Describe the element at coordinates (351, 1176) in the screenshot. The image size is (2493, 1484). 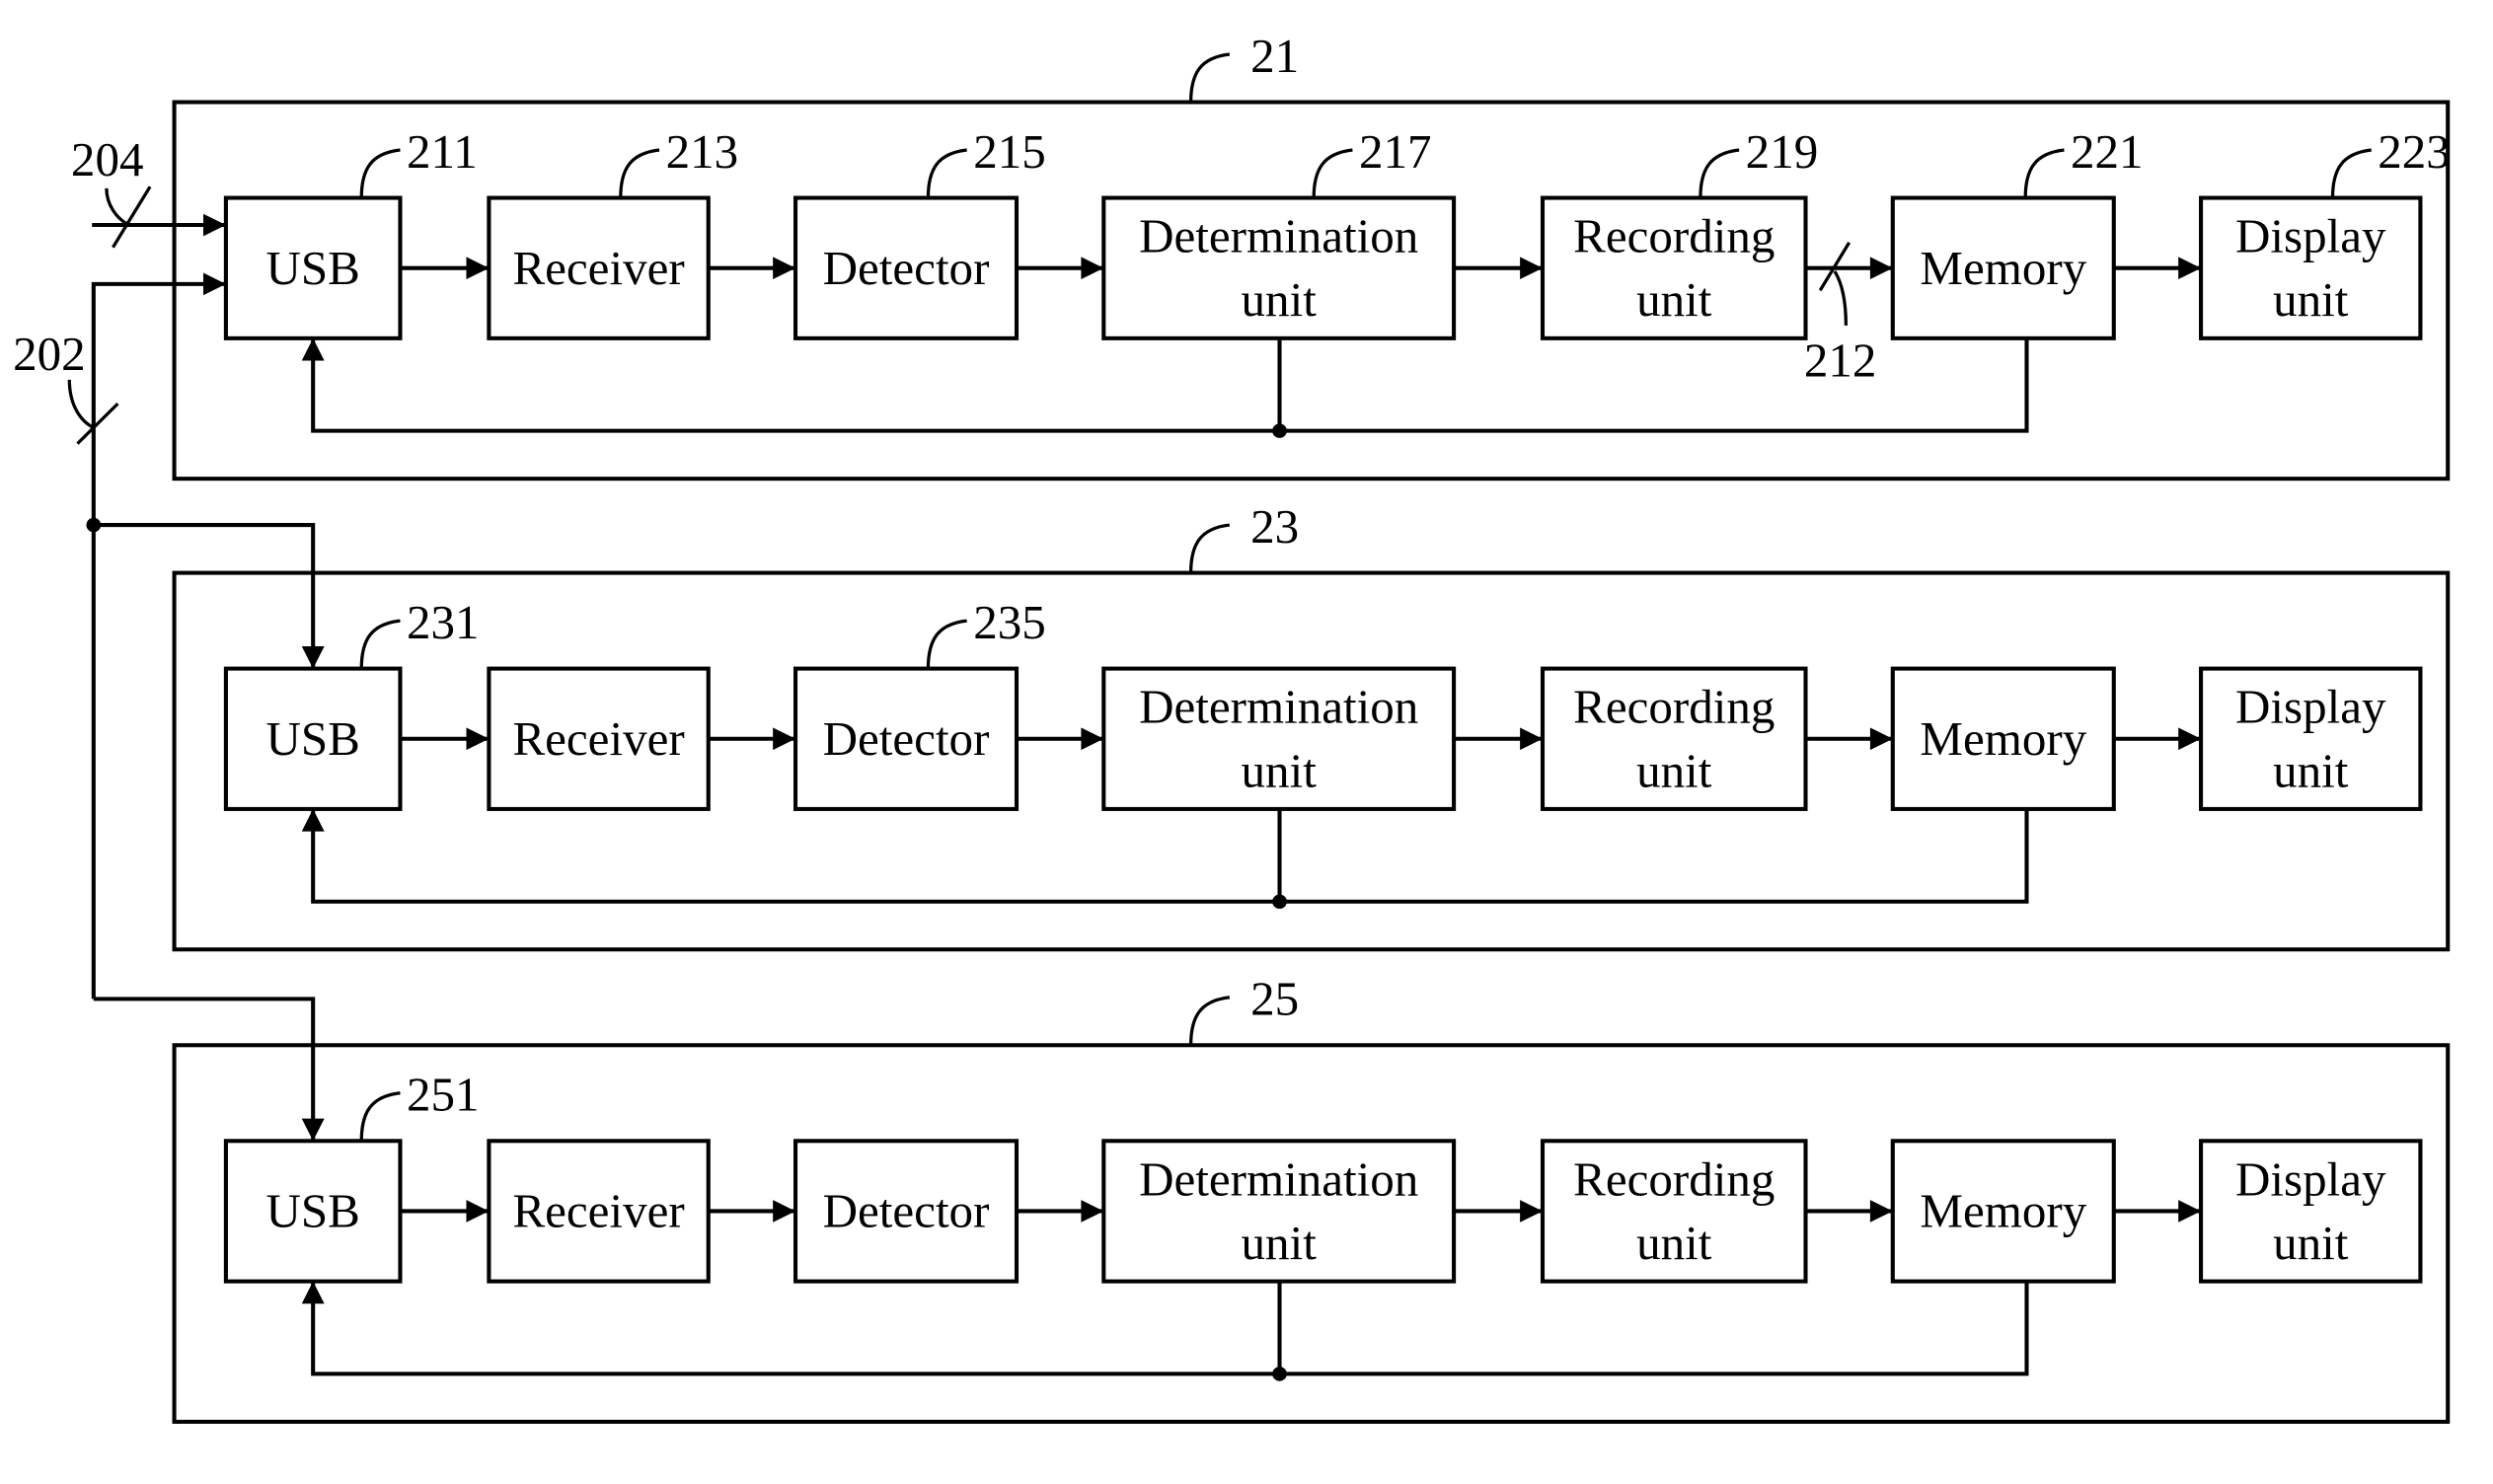
I see `block-usb: USB 251` at that location.